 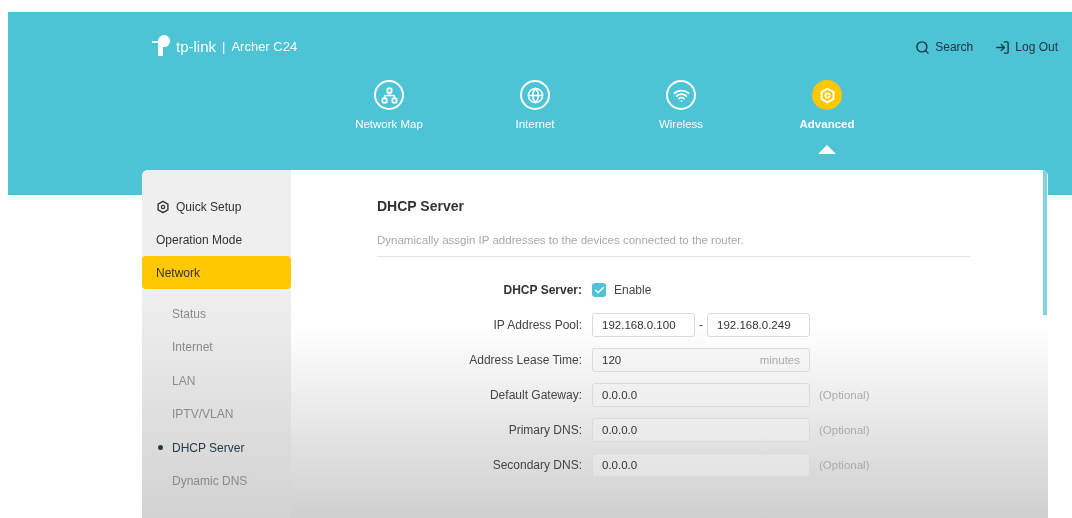 What do you see at coordinates (779, 360) in the screenshot?
I see `unit-label: minutes` at bounding box center [779, 360].